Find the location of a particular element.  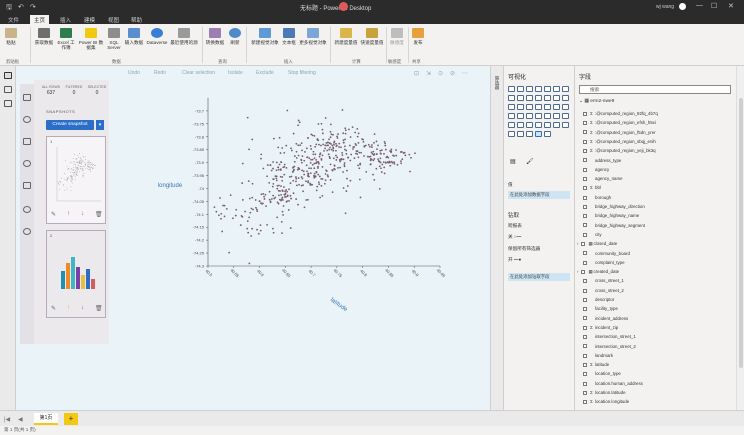

pin-icon: ⊡ is located at coordinates (416, 73).